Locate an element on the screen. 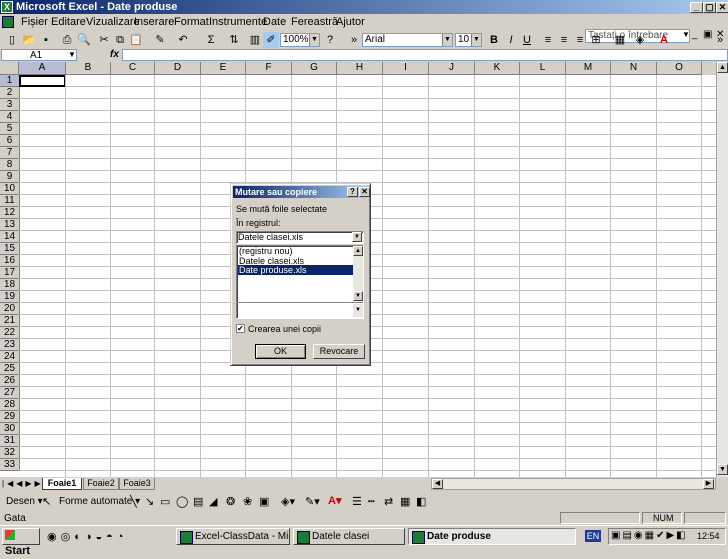 The width and height of the screenshot is (728, 559). chart-icon: ▥ is located at coordinates (255, 40).